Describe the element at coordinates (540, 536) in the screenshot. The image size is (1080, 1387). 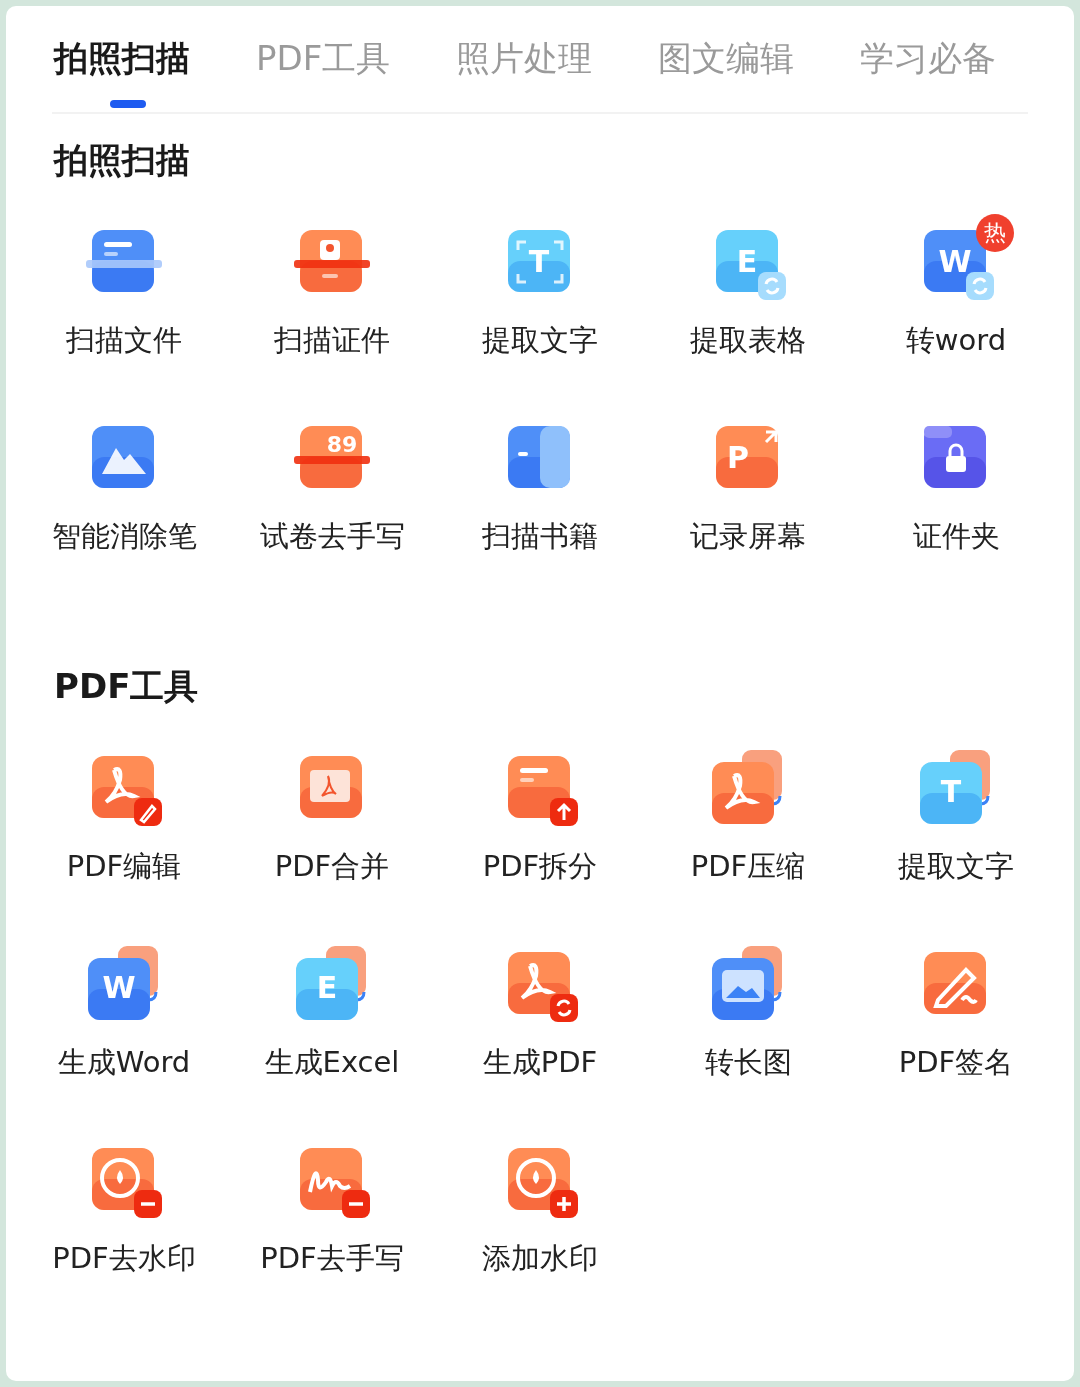
I see `tool-label: 扫描书籍` at that location.